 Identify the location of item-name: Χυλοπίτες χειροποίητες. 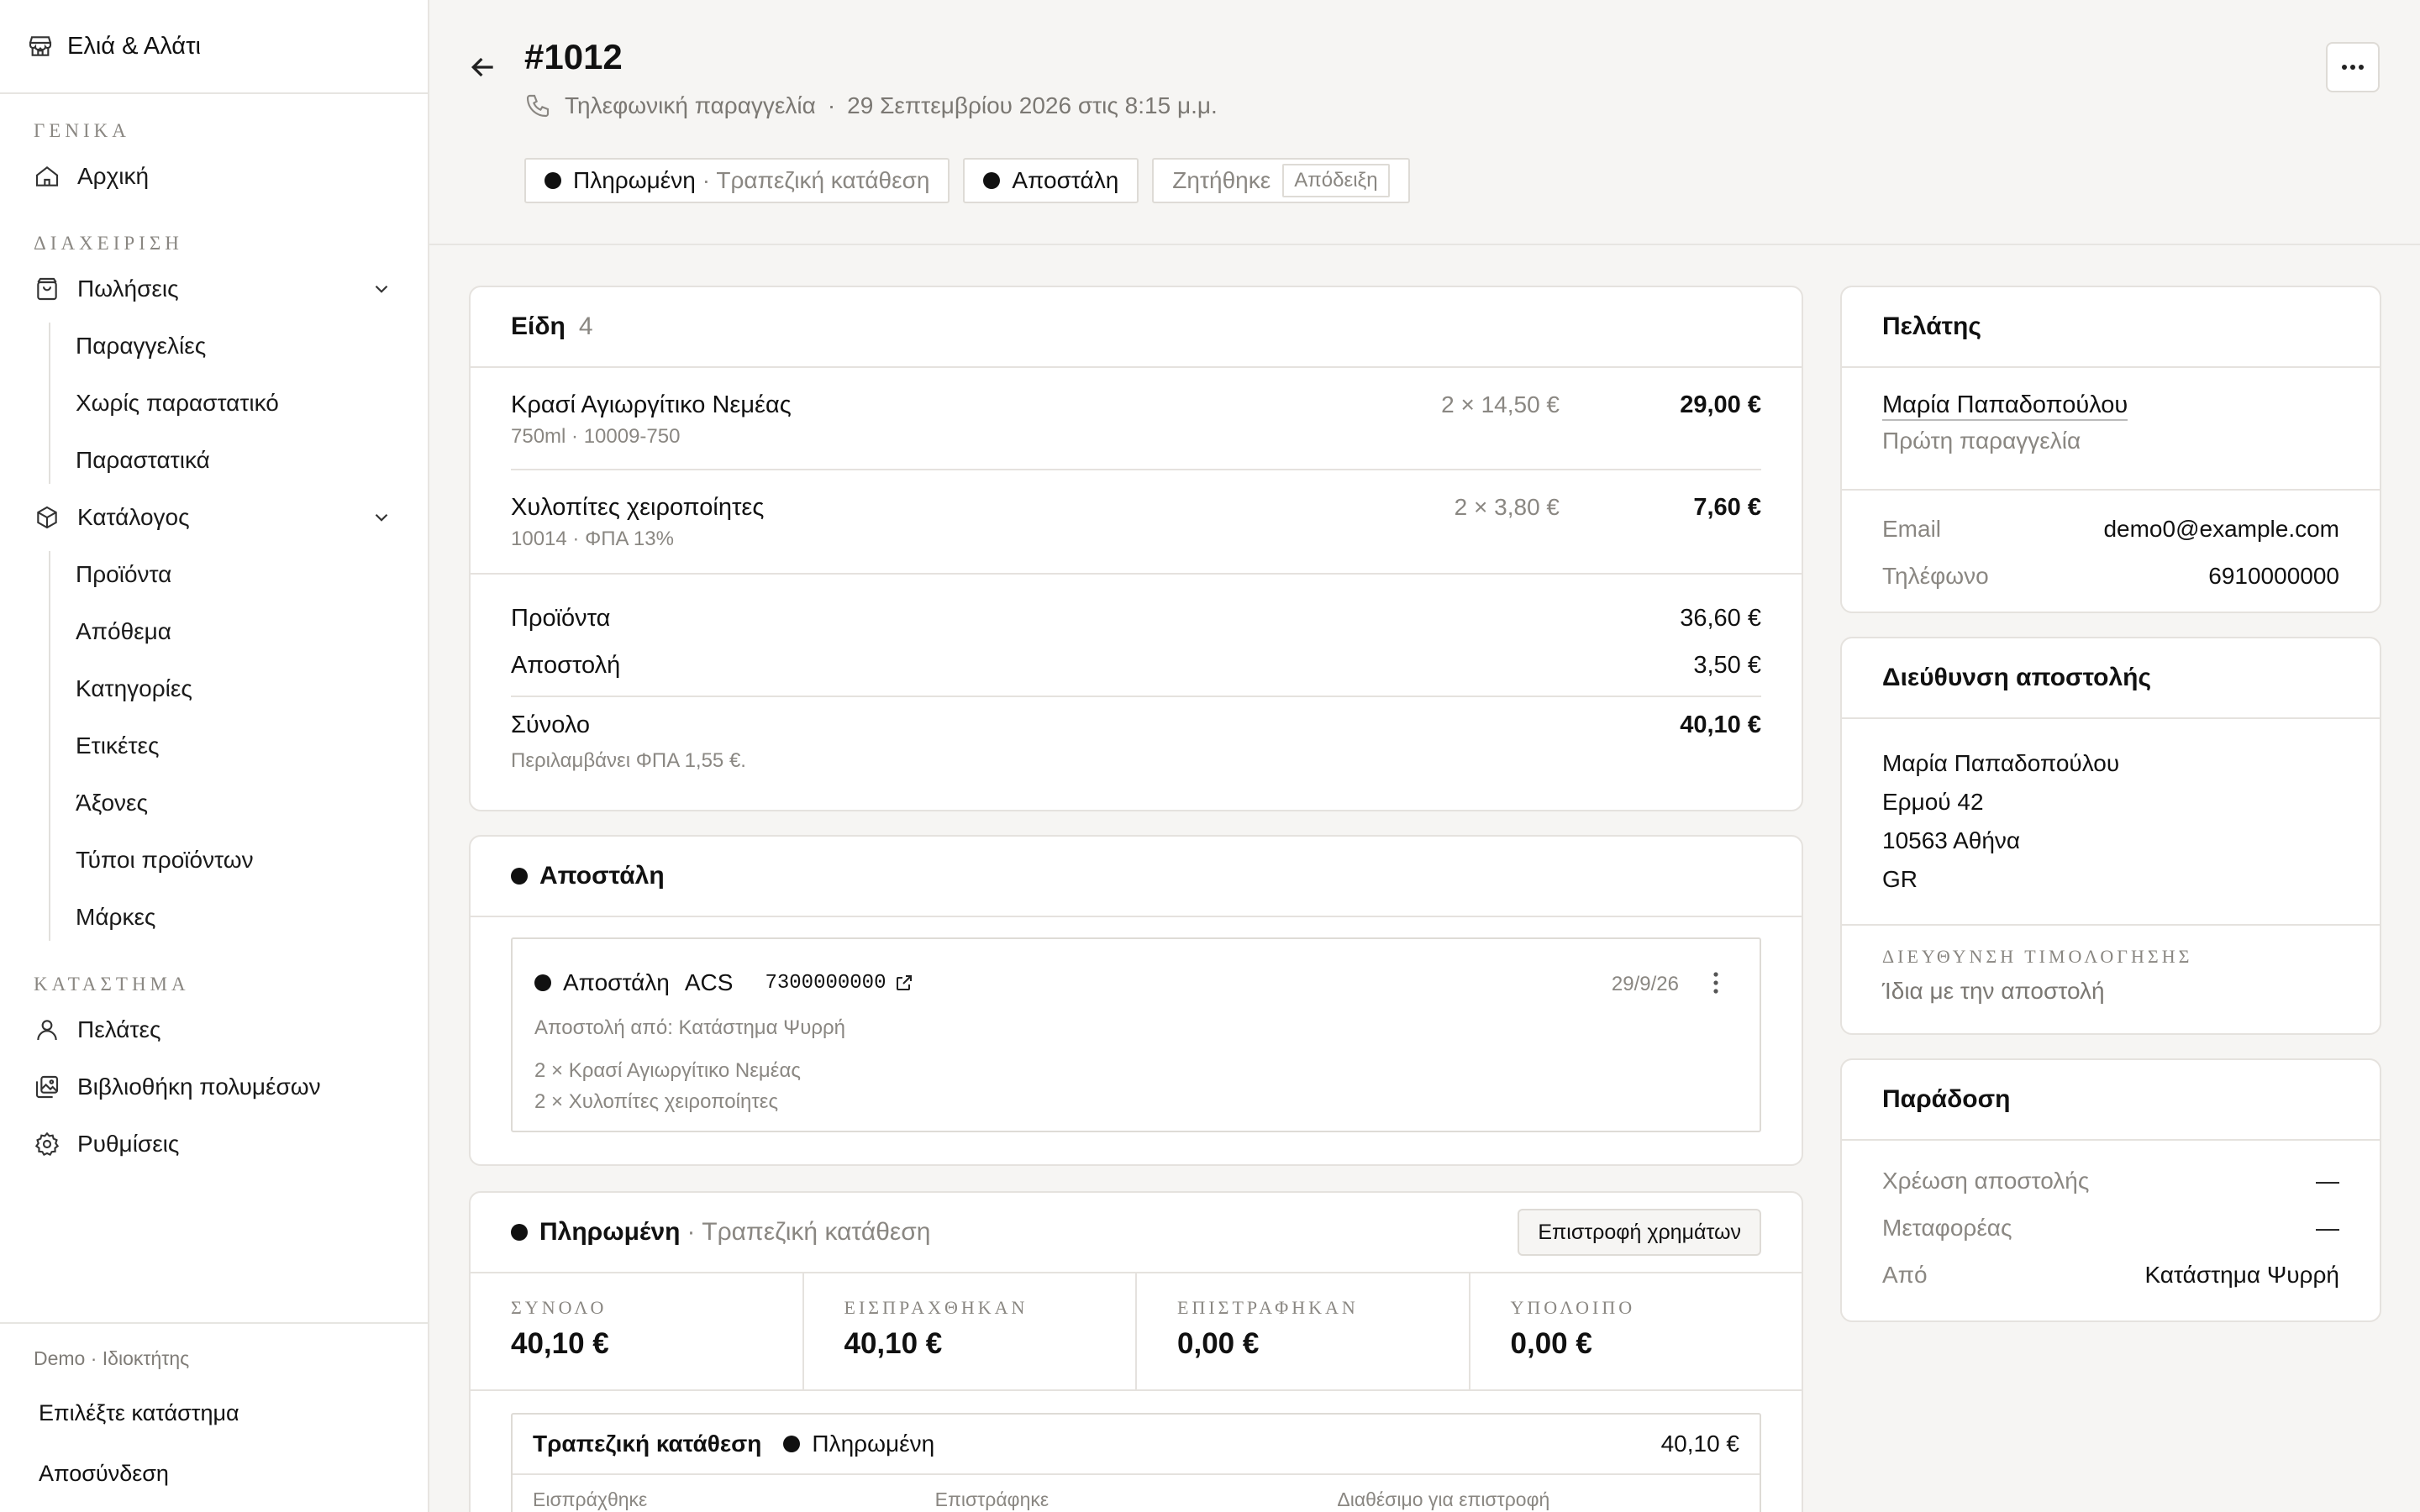
(637, 508).